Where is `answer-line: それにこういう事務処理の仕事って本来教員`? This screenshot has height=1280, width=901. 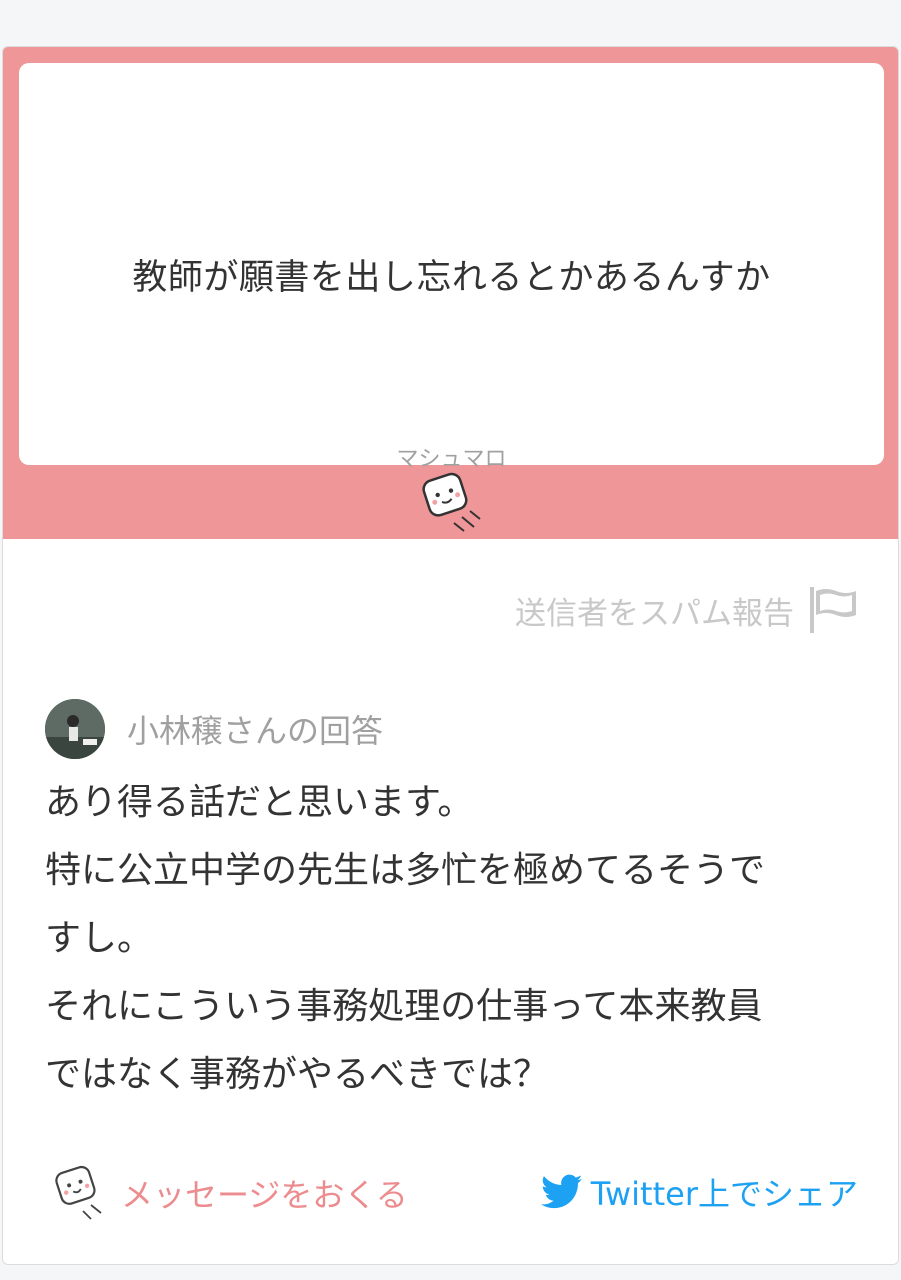 answer-line: それにこういう事務処理の仕事って本来教員 is located at coordinates (404, 1006).